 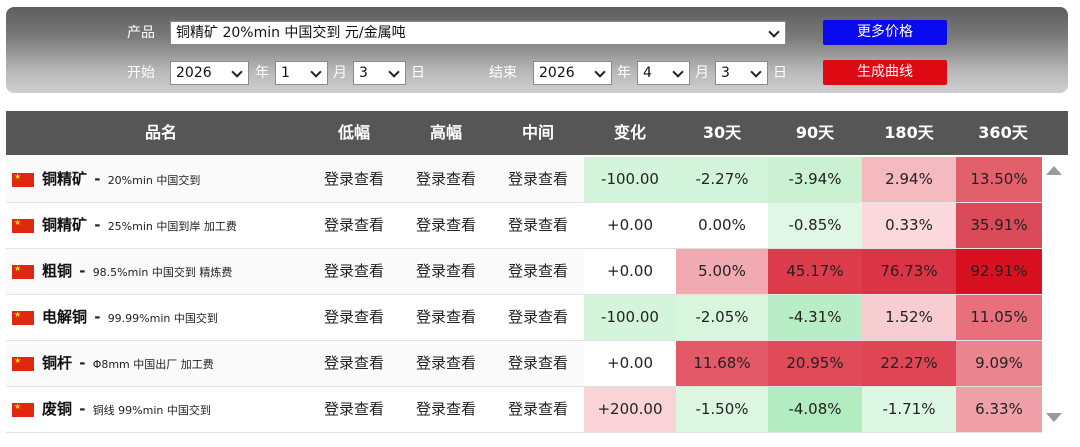 What do you see at coordinates (815, 225) in the screenshot?
I see `value-d90: -0.85%` at bounding box center [815, 225].